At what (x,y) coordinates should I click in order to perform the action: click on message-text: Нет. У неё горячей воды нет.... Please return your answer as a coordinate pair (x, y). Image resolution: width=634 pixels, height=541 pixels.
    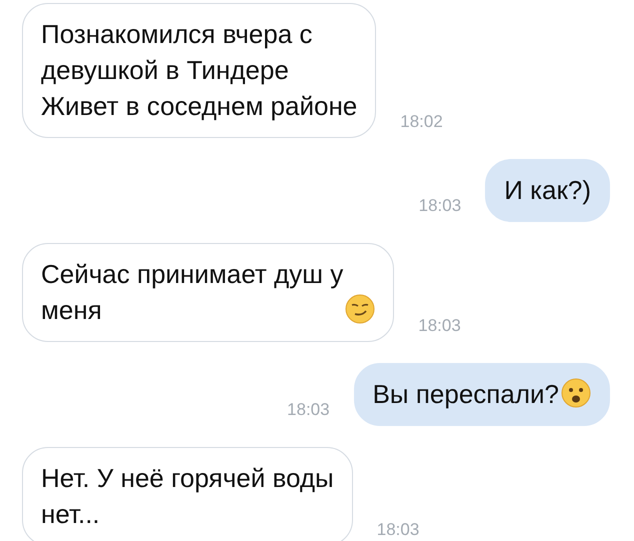
    Looking at the image, I should click on (187, 496).